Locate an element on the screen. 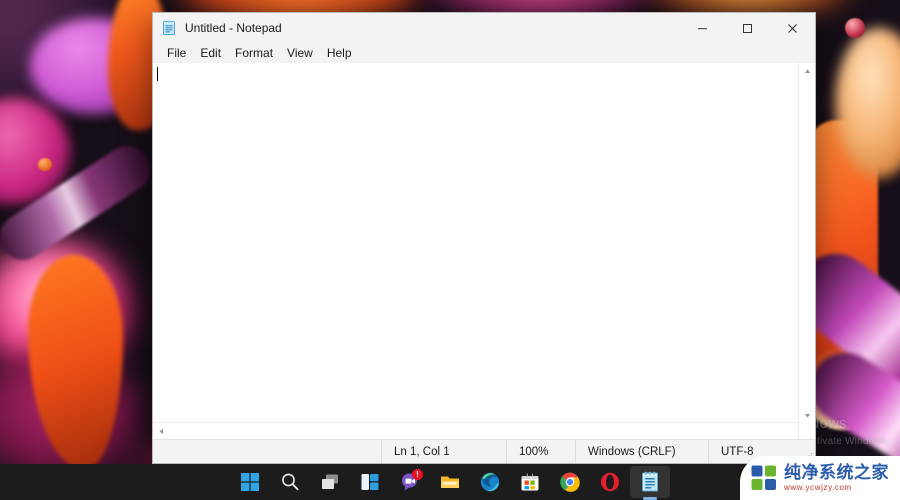 This screenshot has height=500, width=900. title-bar-left: Untitled - Notepad is located at coordinates (416, 28).